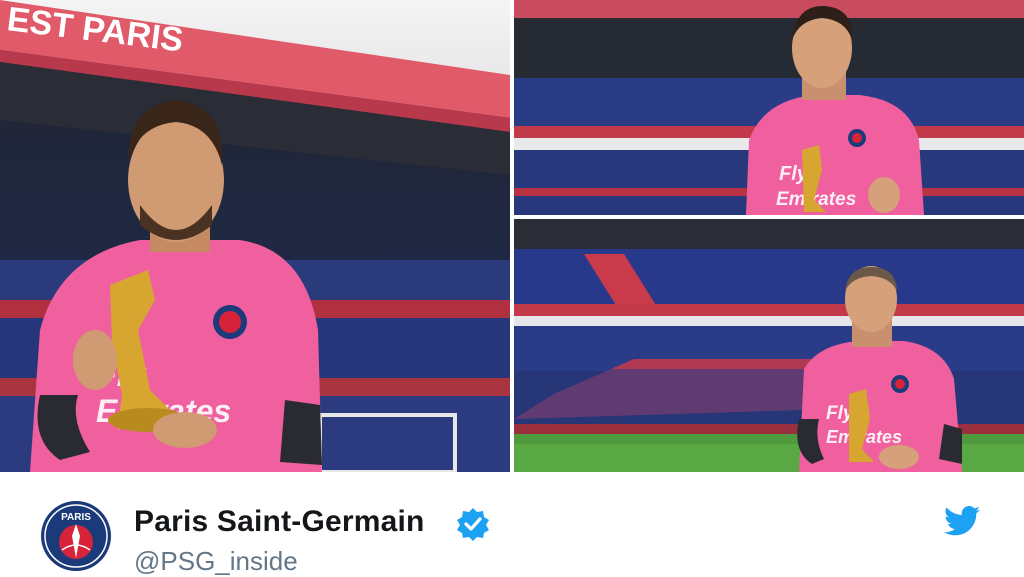  Describe the element at coordinates (473, 524) in the screenshot. I see `verified-badge-icon` at that location.